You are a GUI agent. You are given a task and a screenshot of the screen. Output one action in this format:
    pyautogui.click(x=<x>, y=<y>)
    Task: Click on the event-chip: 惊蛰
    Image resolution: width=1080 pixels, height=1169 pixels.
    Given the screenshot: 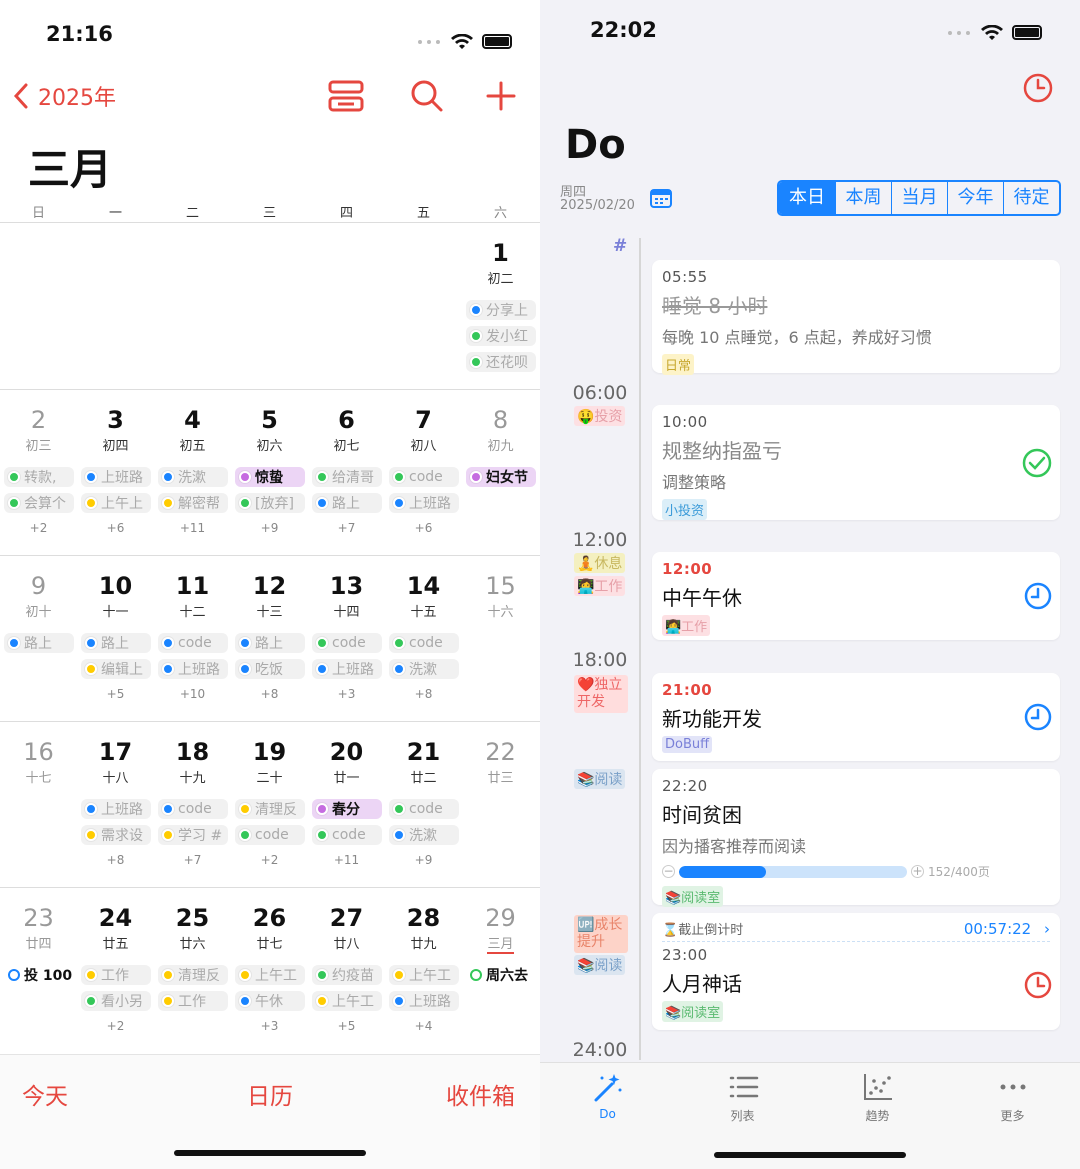 What is the action you would take?
    pyautogui.click(x=270, y=477)
    